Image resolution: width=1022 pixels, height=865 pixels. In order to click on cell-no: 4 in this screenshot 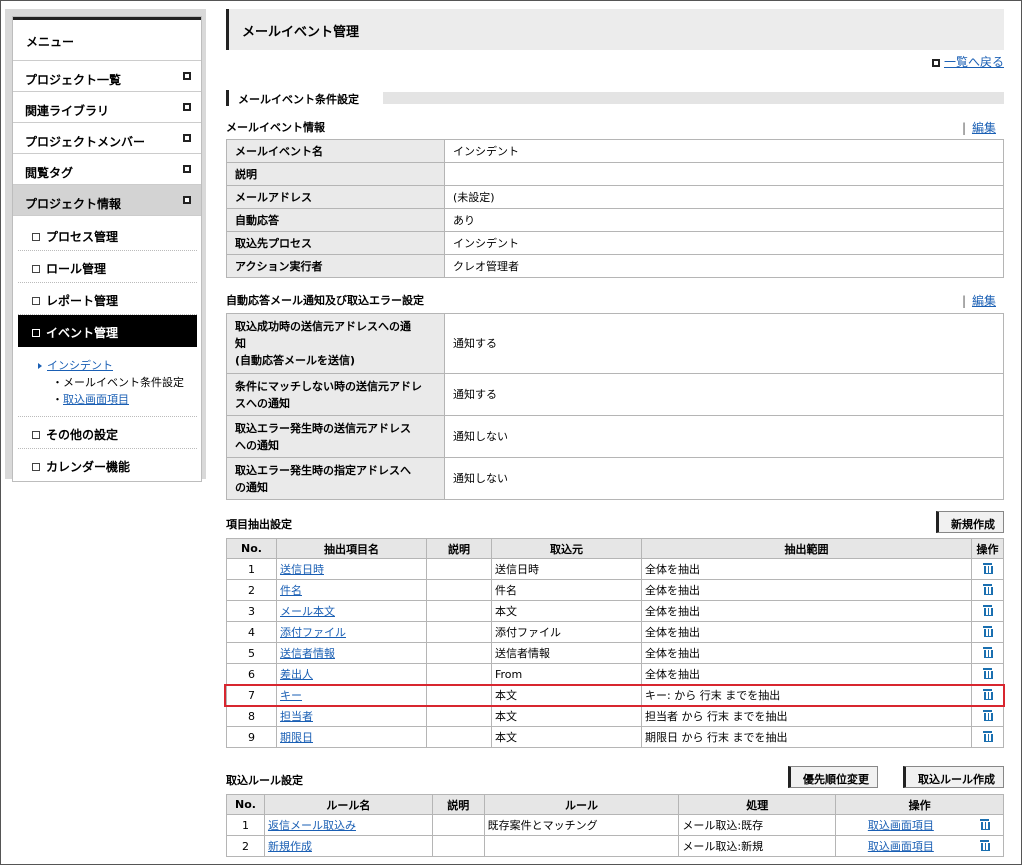, I will do `click(251, 632)`.